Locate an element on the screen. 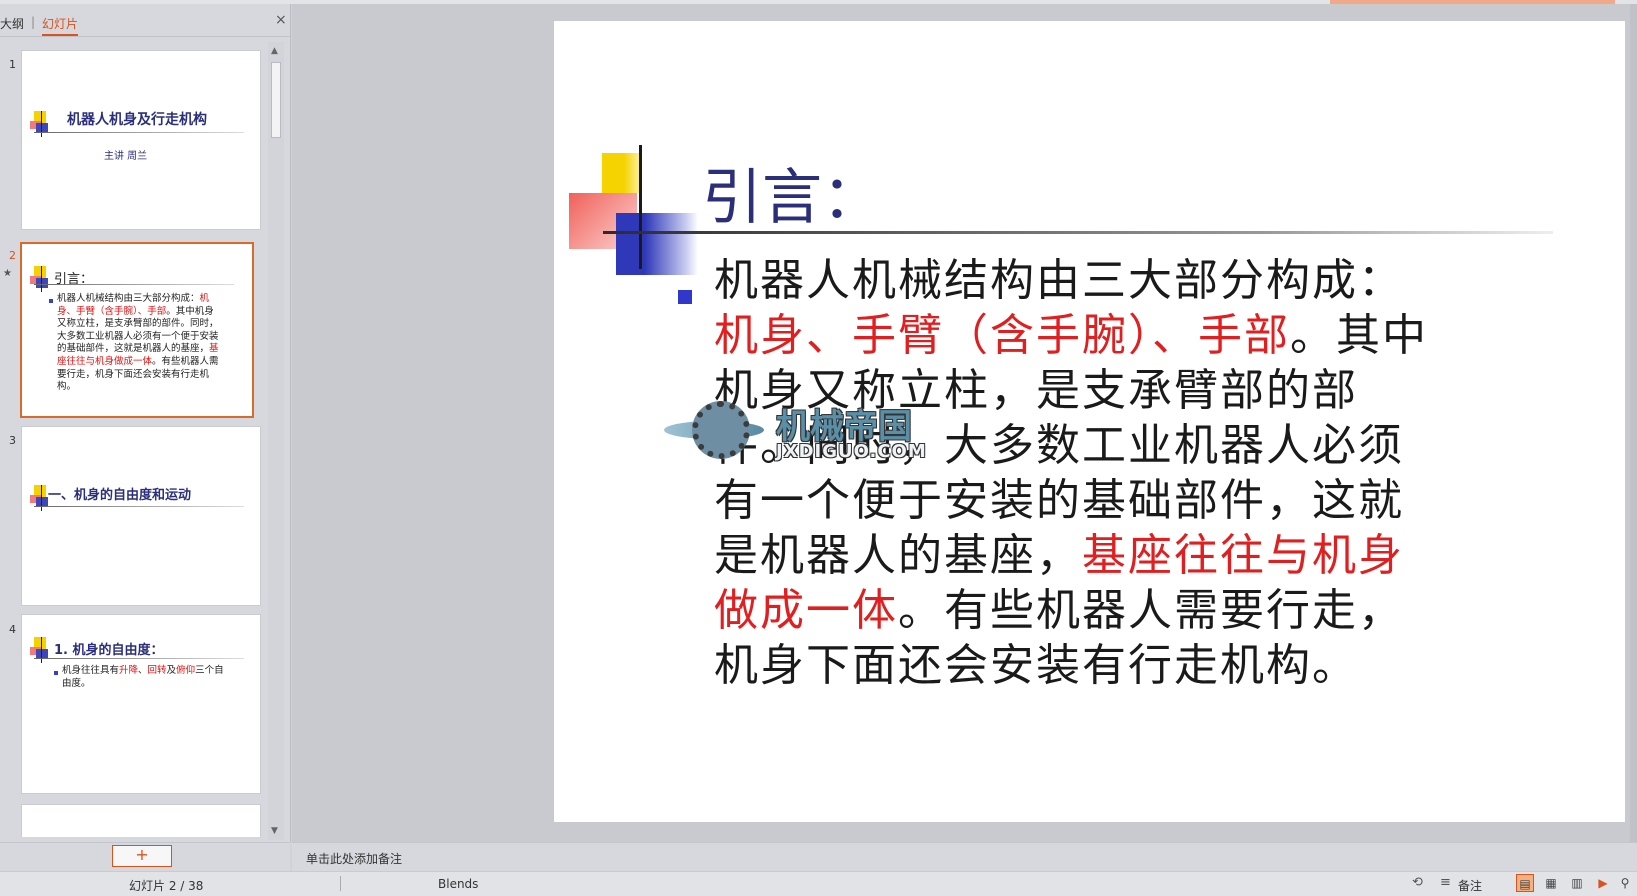 This screenshot has height=896, width=1637. deco-yellow-square is located at coordinates (622, 173).